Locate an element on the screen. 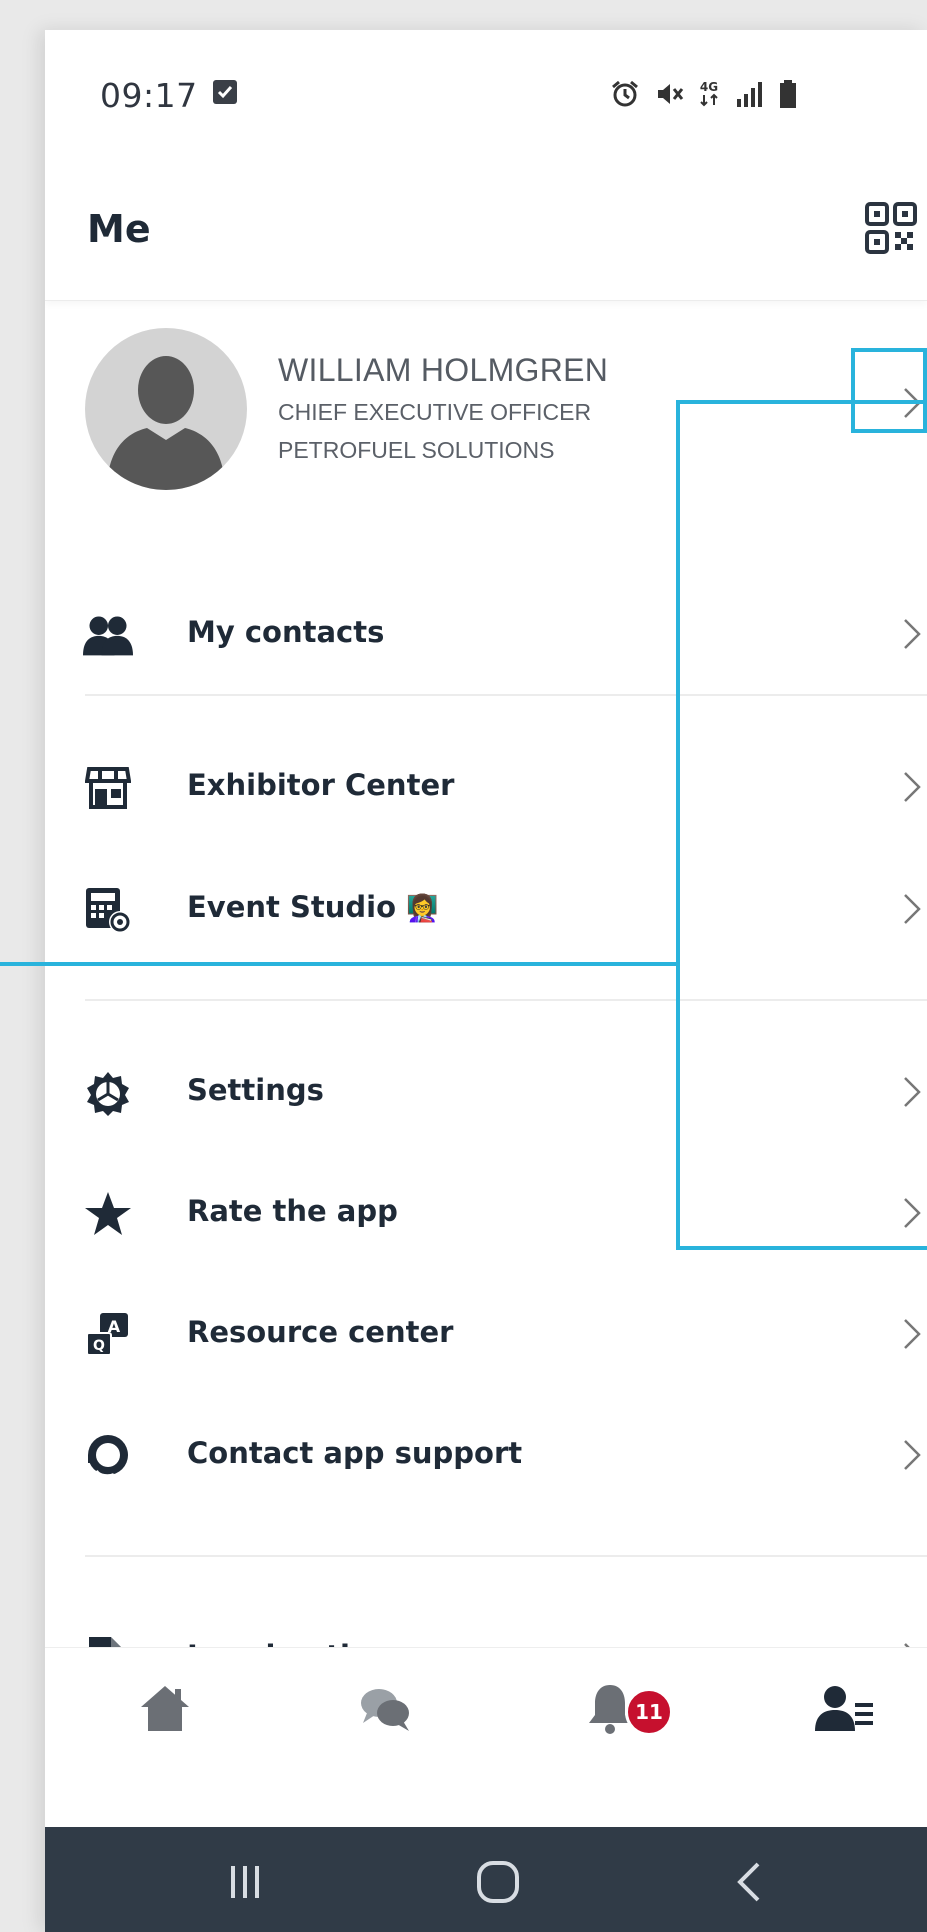  menu-label-contact-app-support: Contact app support is located at coordinates (355, 1453).